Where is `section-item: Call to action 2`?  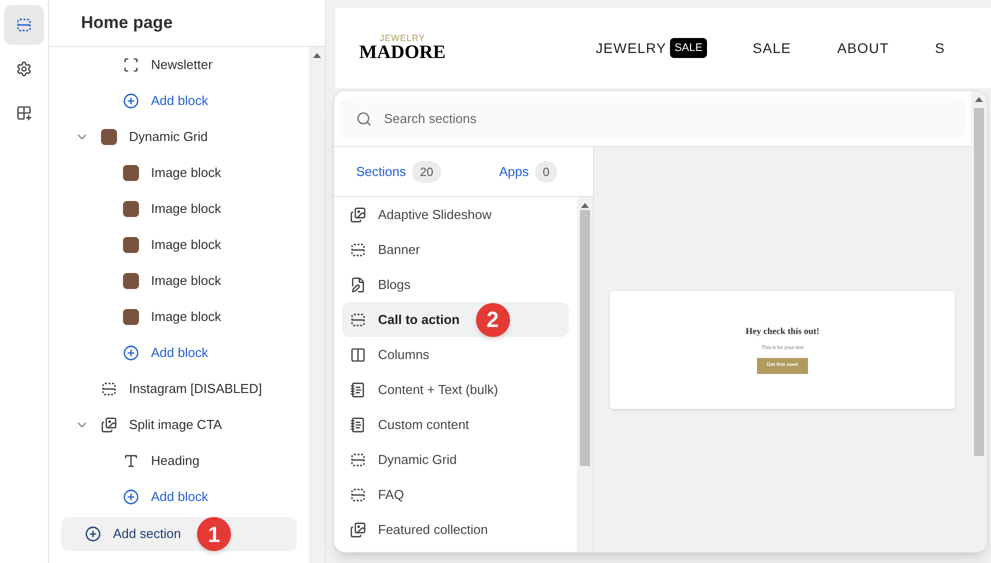
section-item: Call to action 2 is located at coordinates (455, 319).